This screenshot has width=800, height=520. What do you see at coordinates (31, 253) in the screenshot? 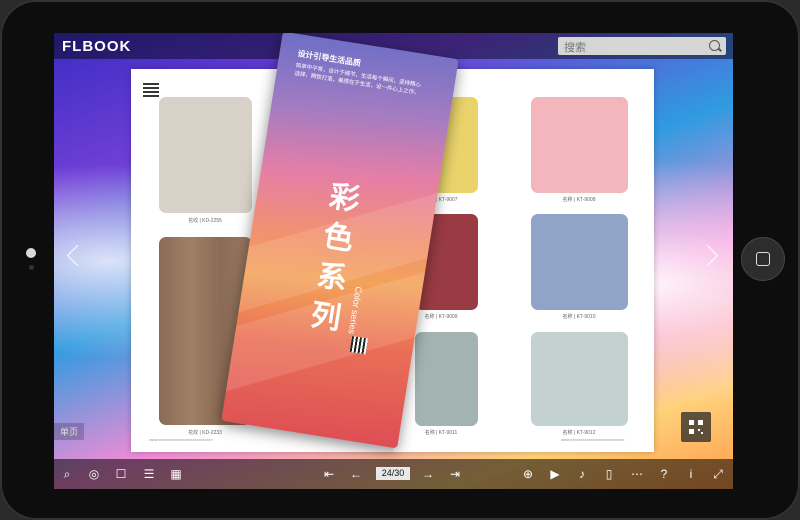
I see `camera` at bounding box center [31, 253].